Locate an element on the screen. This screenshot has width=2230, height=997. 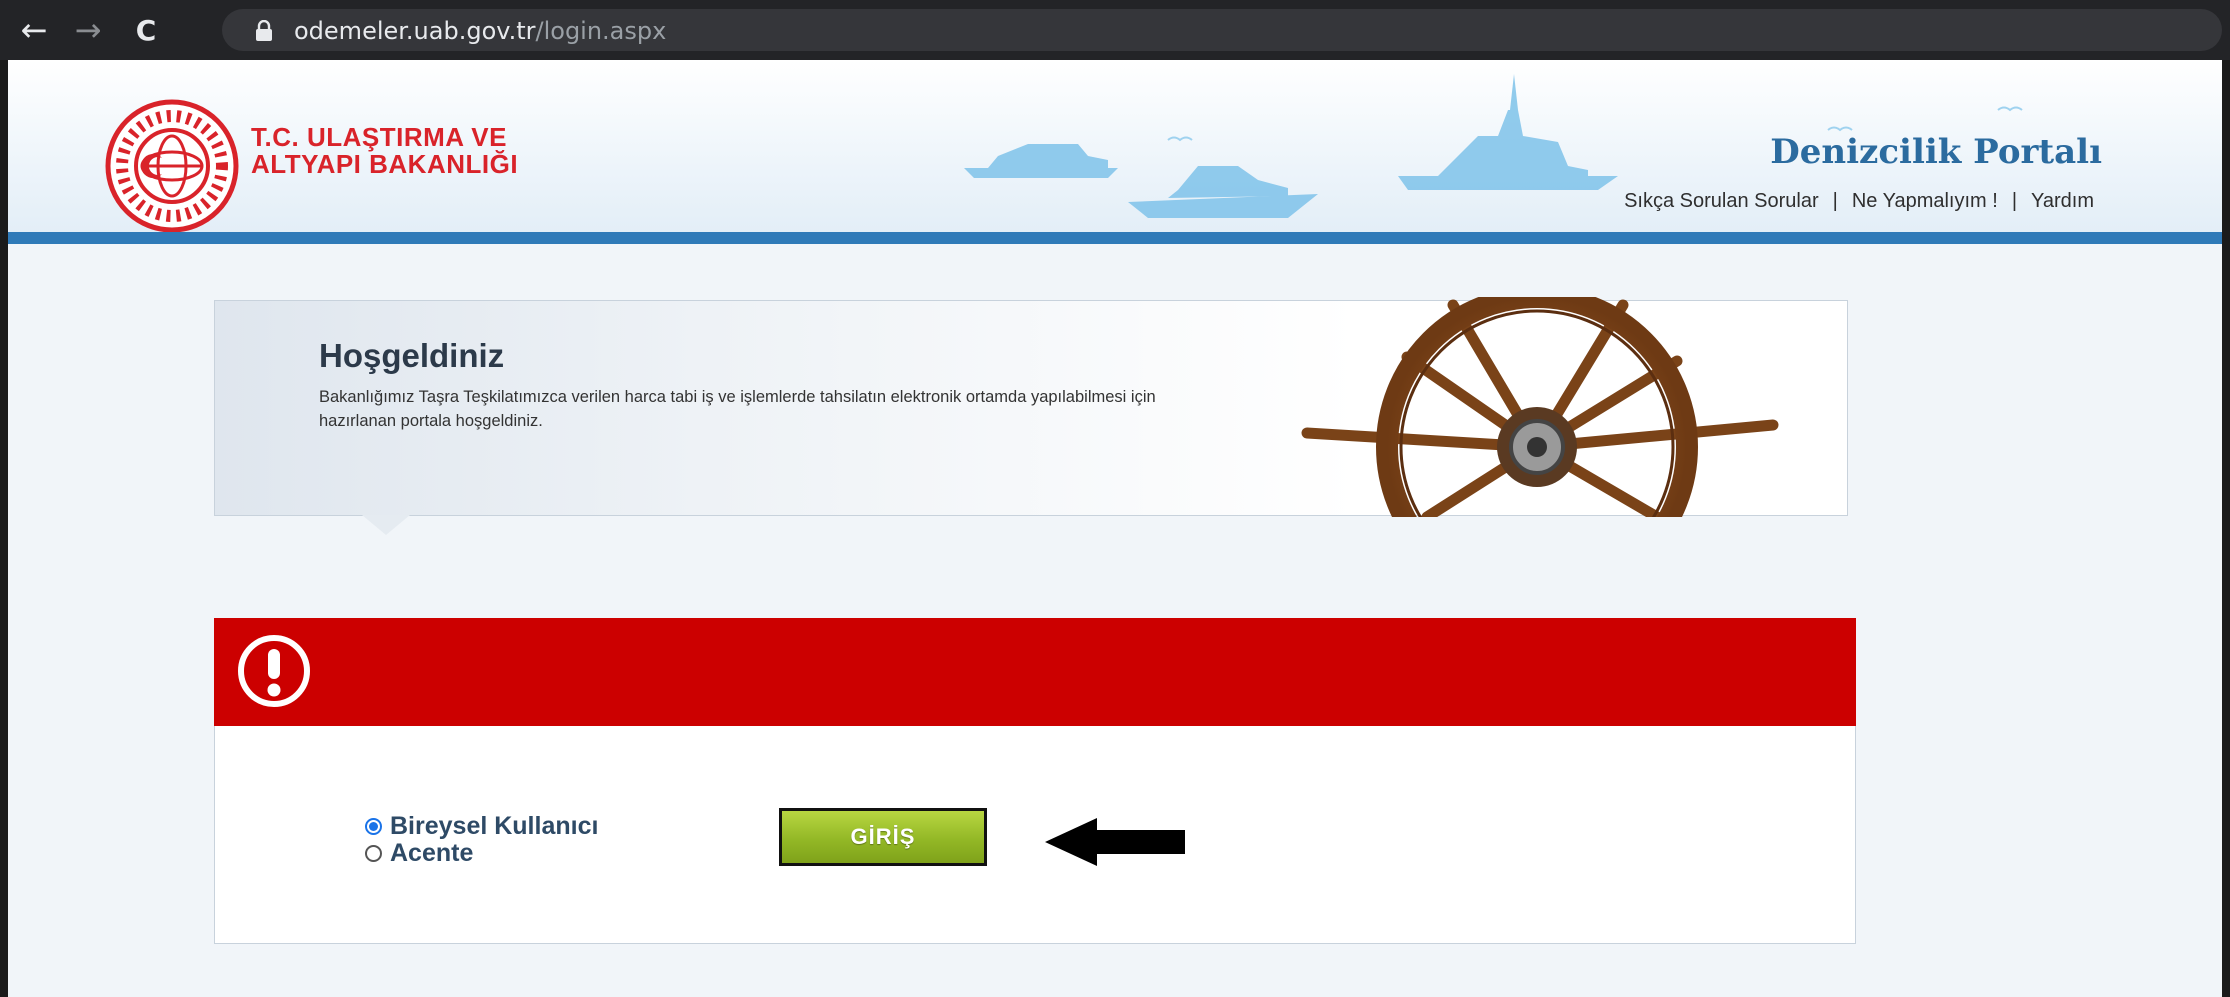
ministry-name: T.C. ULAŞTIRMA VE ALTYAPI BAKANLIĞI is located at coordinates (384, 151).